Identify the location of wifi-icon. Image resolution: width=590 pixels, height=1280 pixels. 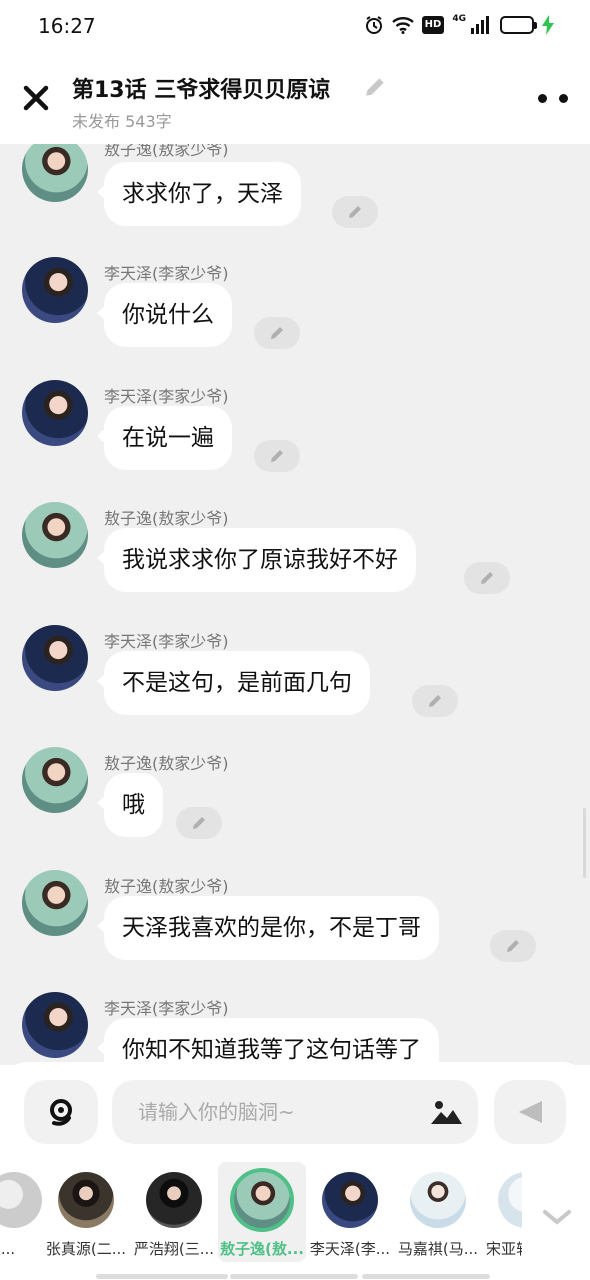
(402, 25).